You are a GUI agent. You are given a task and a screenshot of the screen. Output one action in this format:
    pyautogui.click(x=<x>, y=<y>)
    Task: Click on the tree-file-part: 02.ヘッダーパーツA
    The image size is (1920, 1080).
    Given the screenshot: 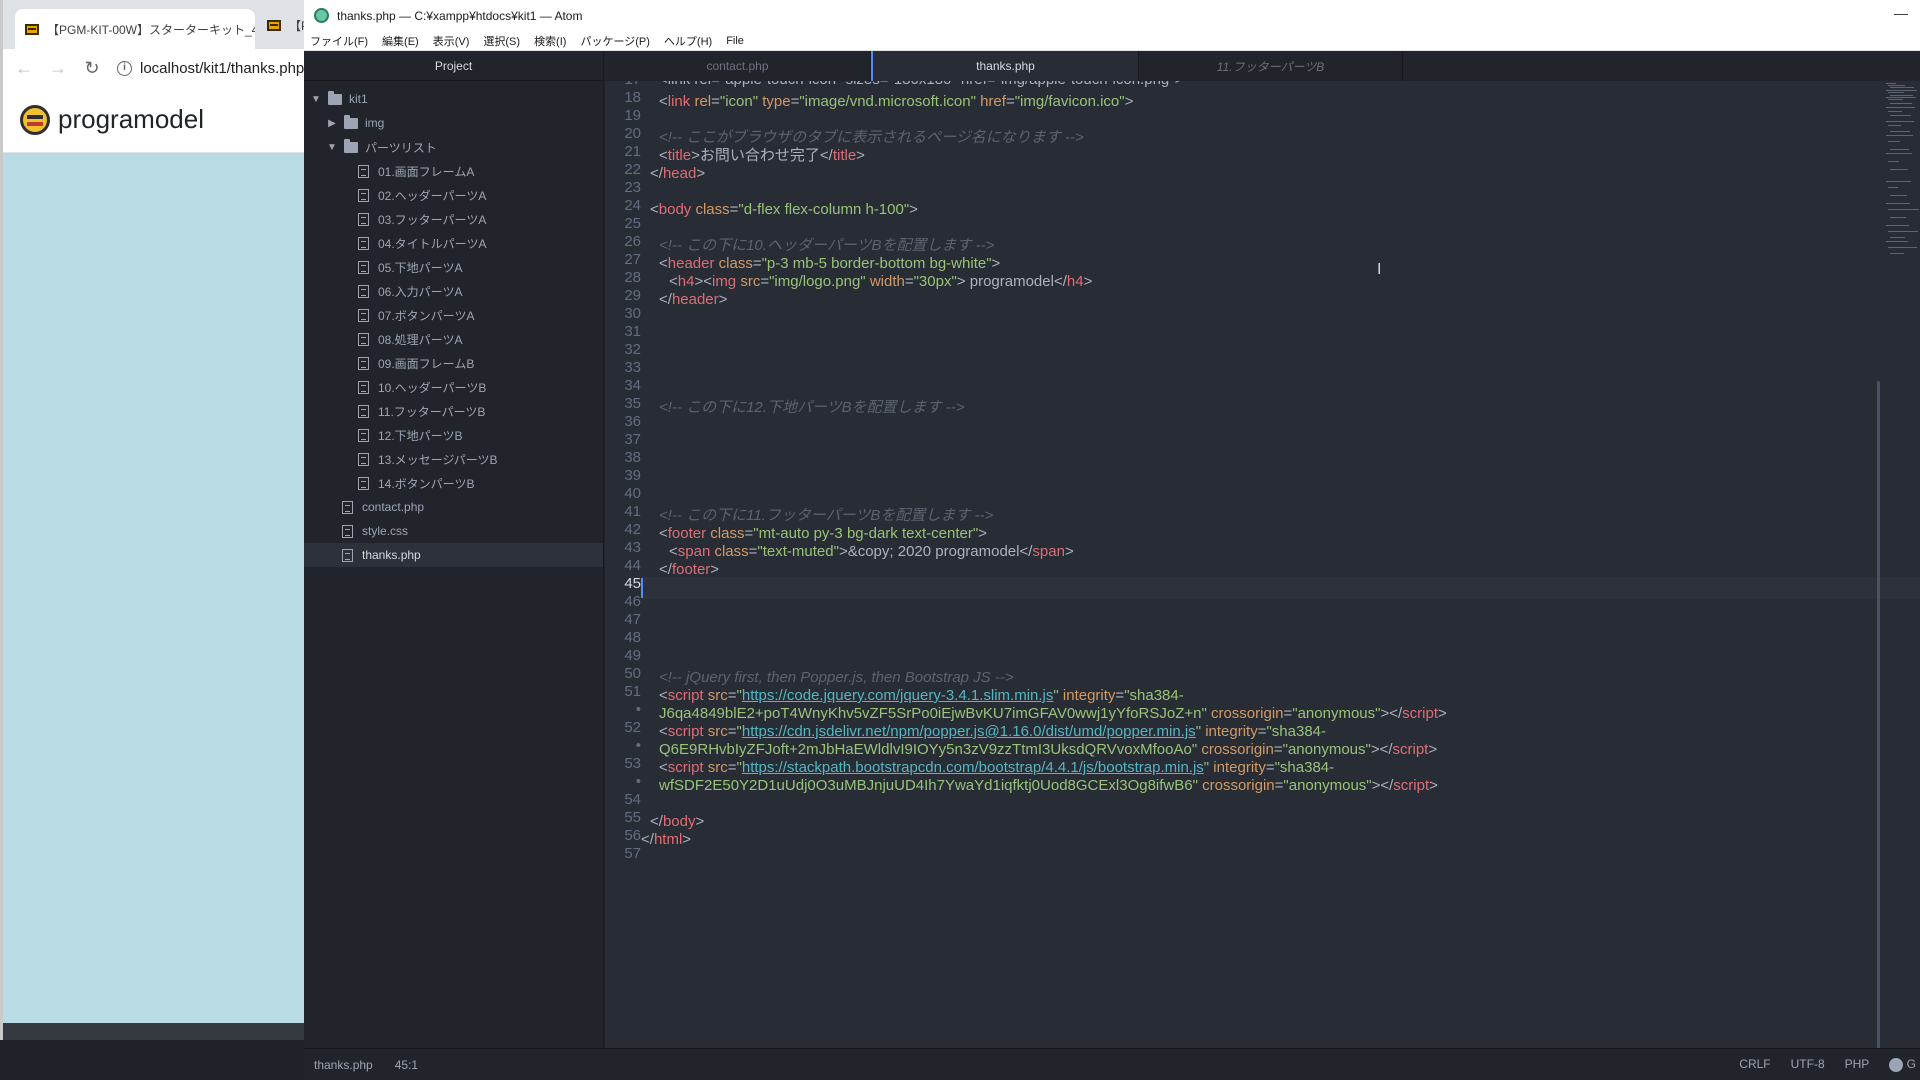 What is the action you would take?
    pyautogui.click(x=453, y=195)
    